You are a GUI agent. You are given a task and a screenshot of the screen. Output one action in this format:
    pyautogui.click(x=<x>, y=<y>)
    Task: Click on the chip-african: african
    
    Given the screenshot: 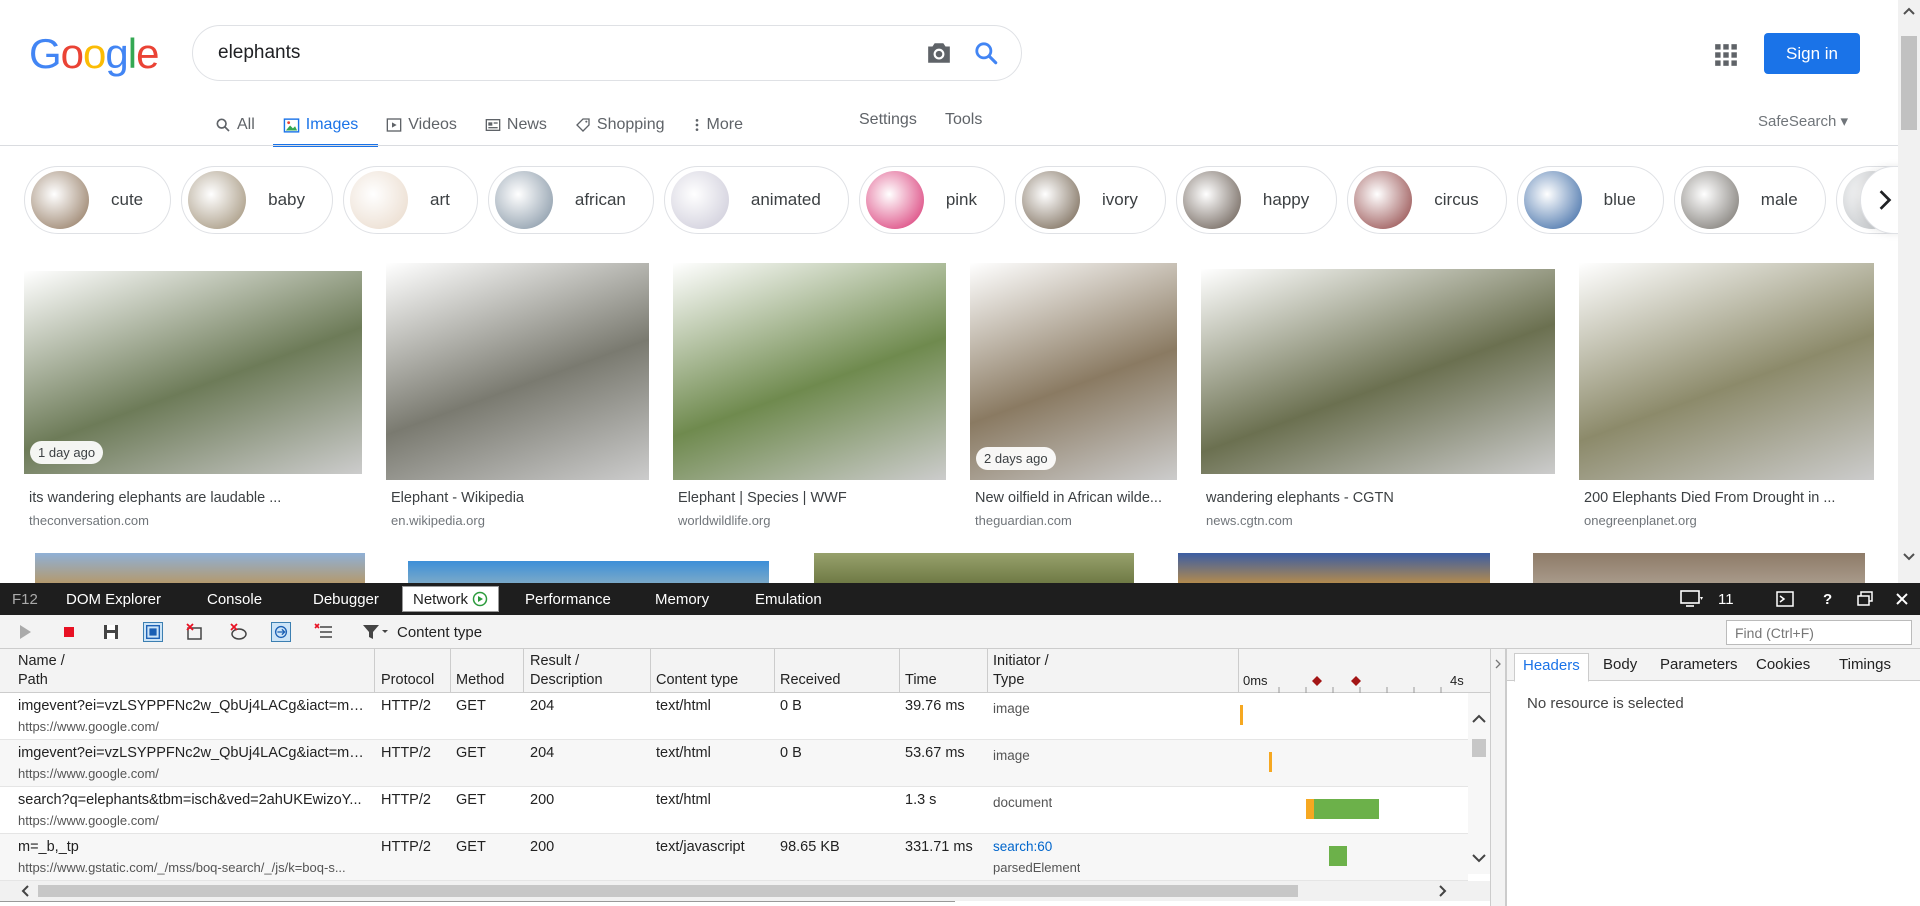 What is the action you would take?
    pyautogui.click(x=570, y=200)
    